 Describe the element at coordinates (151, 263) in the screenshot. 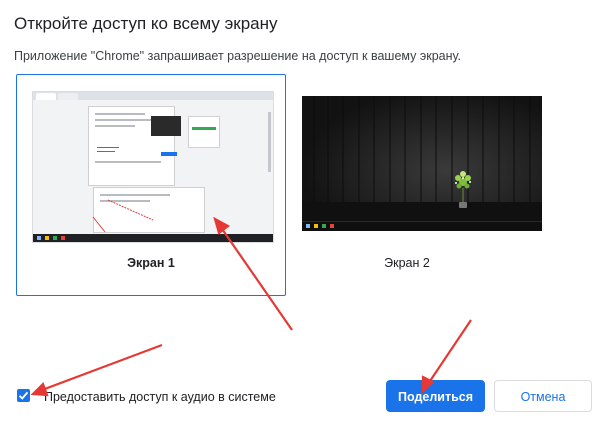

I see `screen-1-label: Экран 1` at that location.